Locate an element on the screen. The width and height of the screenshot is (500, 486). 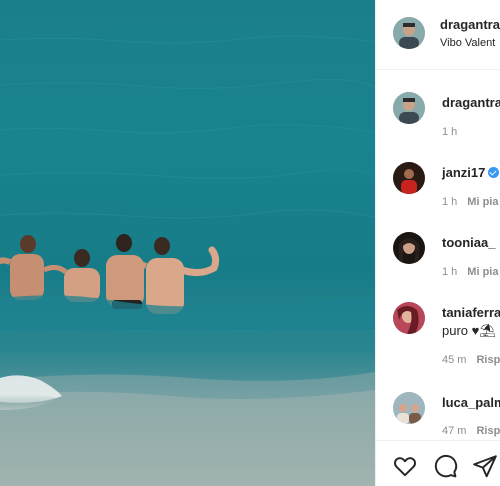
post-action-bar is located at coordinates (438, 463).